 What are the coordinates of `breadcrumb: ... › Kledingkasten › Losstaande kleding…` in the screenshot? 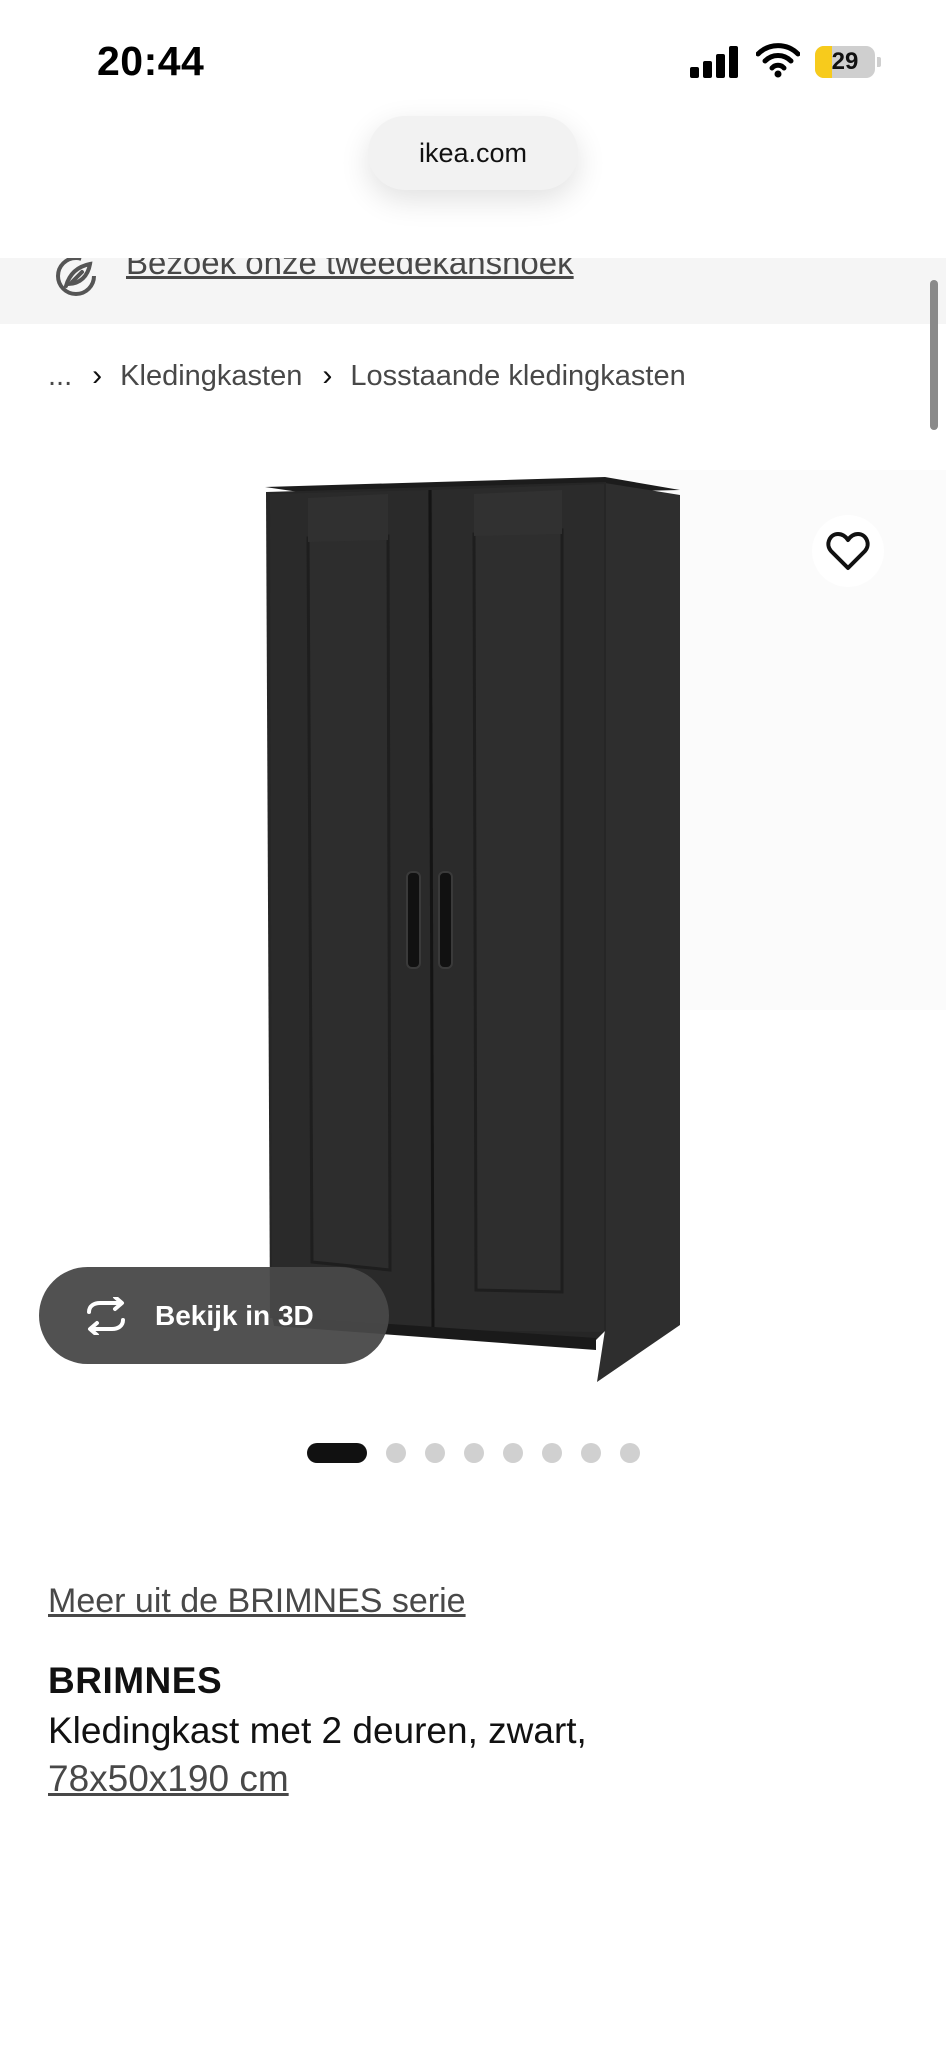 It's located at (367, 376).